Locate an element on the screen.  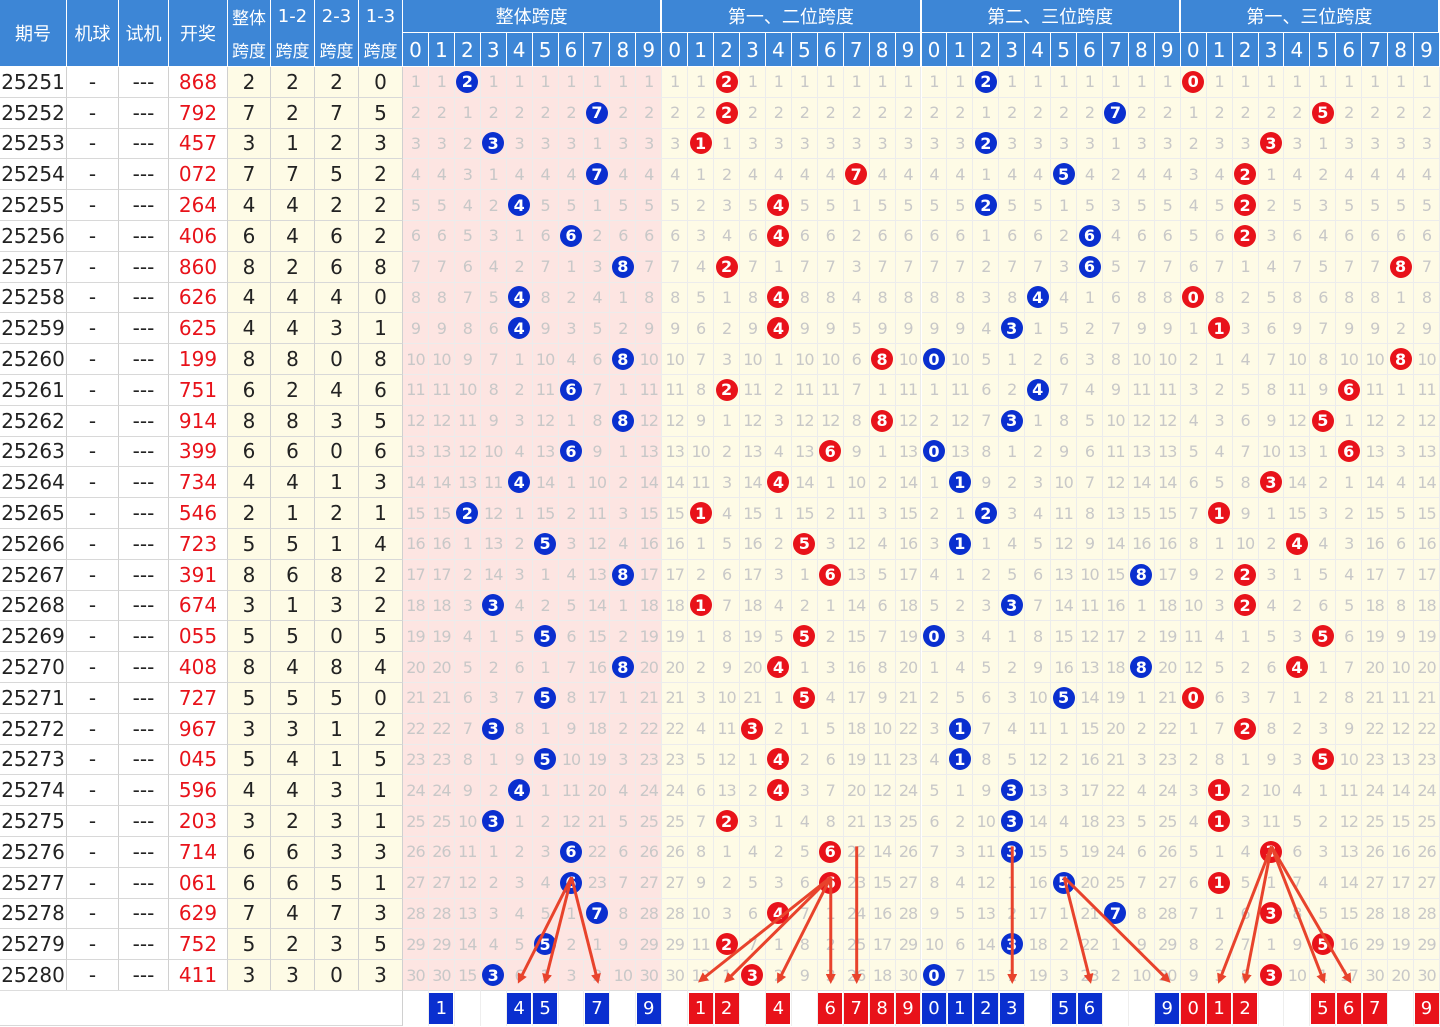
prediction-digit: 7 is located at coordinates (1374, 1008).